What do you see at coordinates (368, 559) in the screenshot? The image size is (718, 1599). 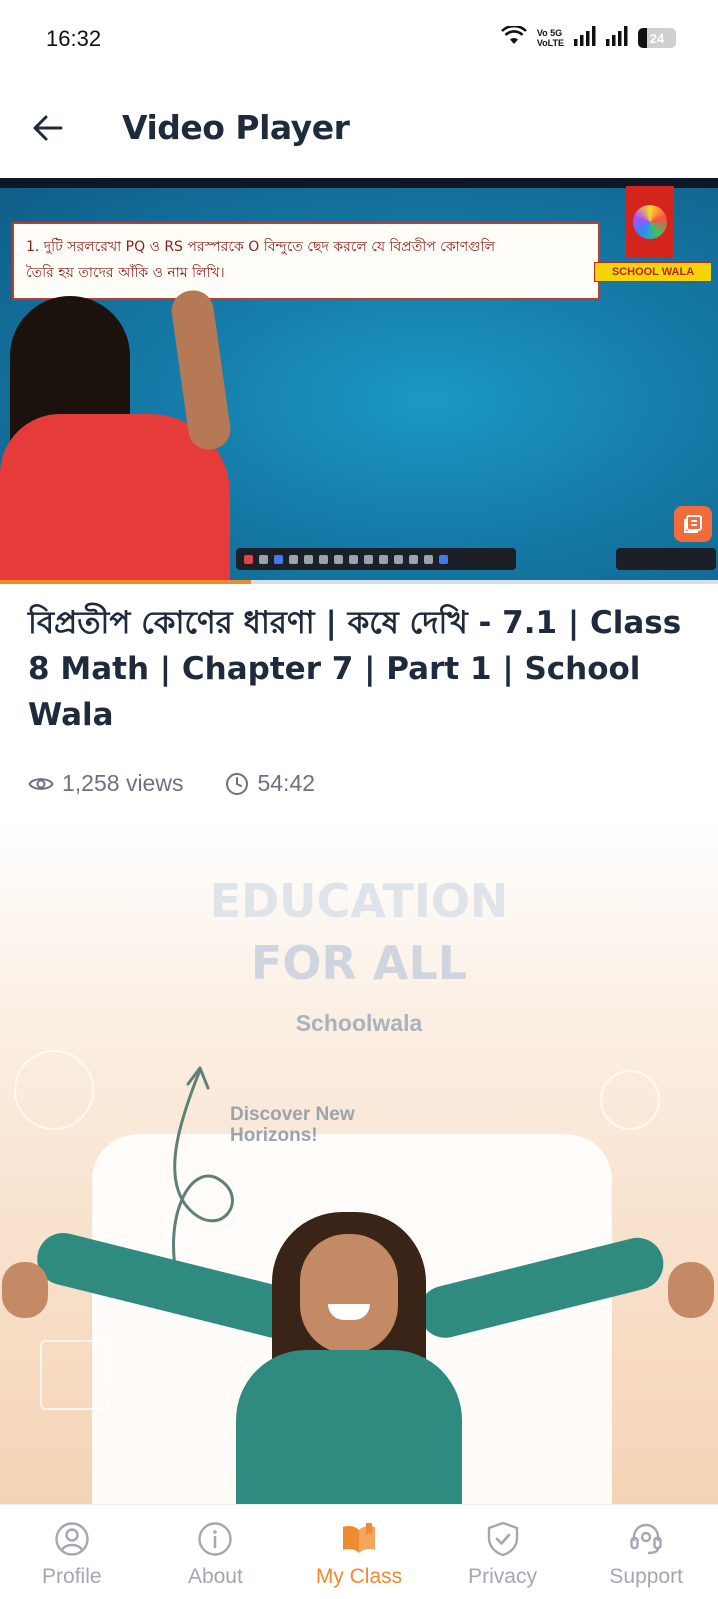 I see `redo-icon` at bounding box center [368, 559].